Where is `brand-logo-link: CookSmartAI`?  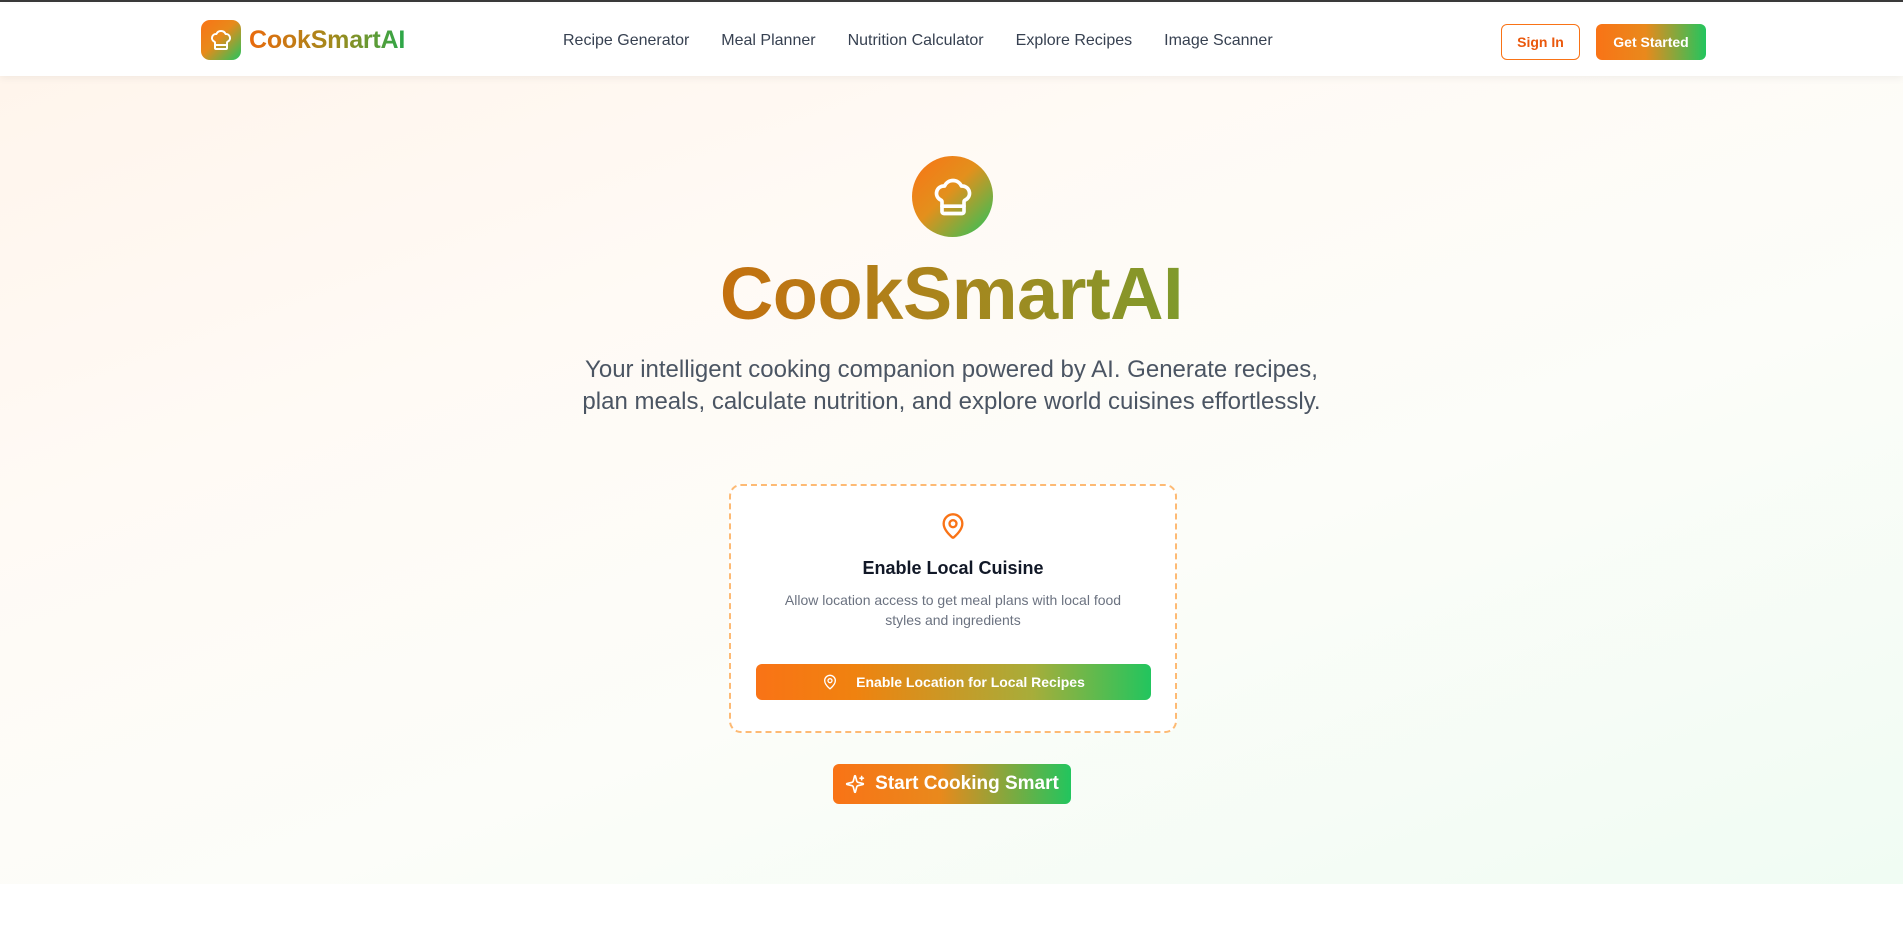 brand-logo-link: CookSmartAI is located at coordinates (303, 40).